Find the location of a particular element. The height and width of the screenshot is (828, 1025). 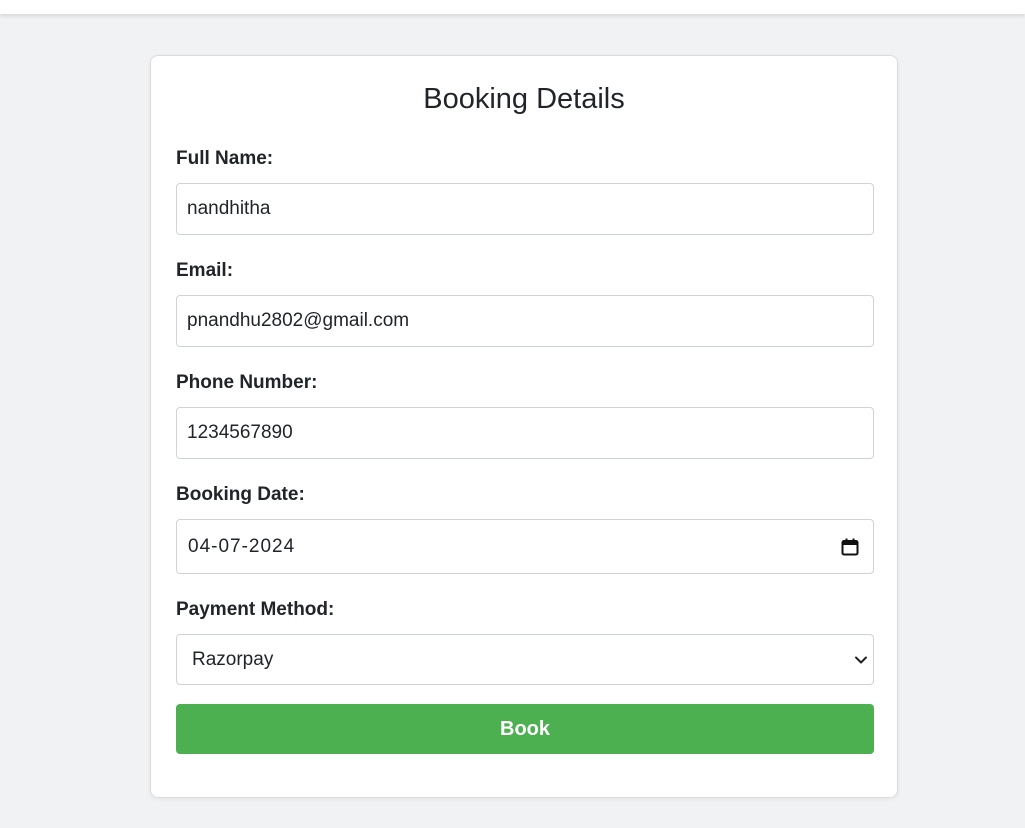

chevron-down-icon is located at coordinates (861, 660).